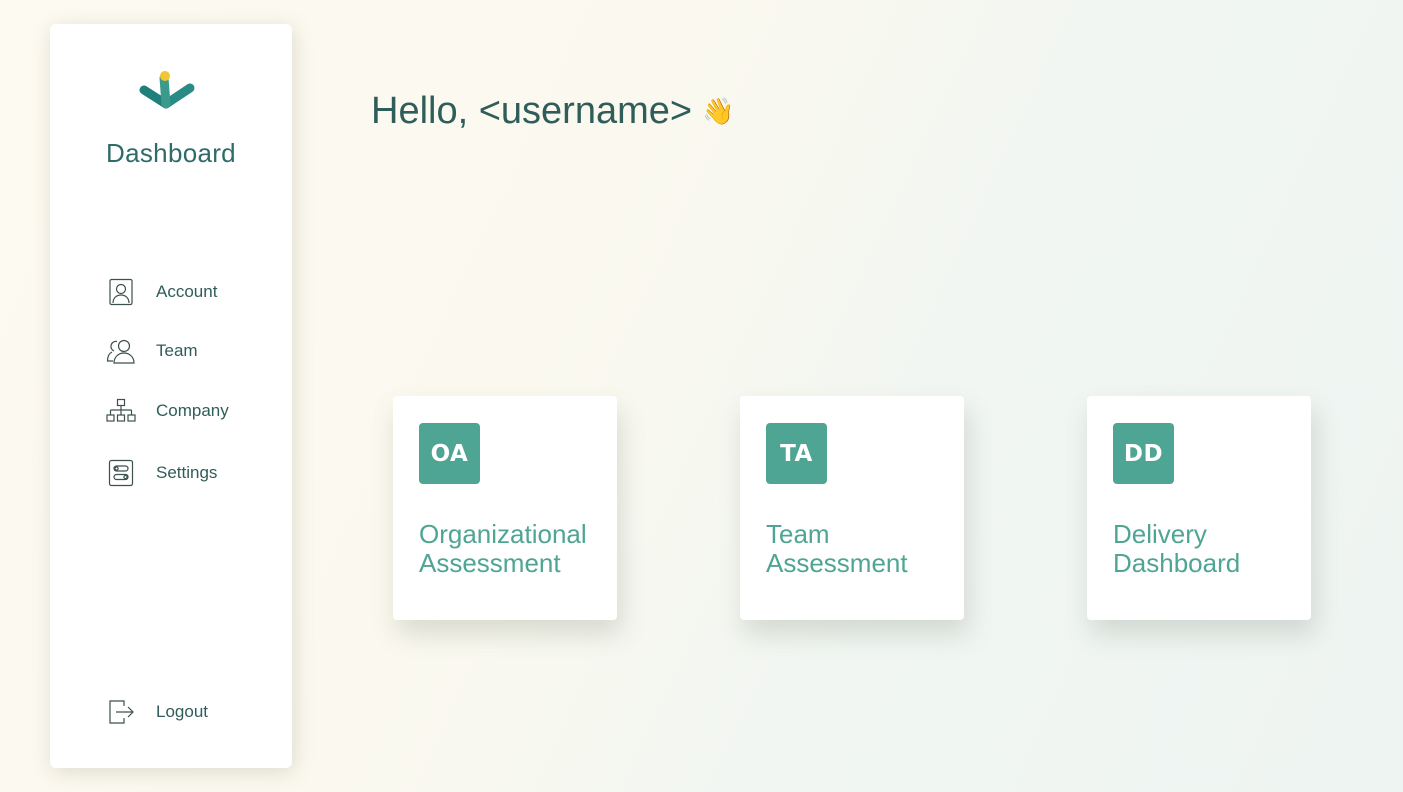  Describe the element at coordinates (1143, 453) in the screenshot. I see `card-badge: DD` at that location.